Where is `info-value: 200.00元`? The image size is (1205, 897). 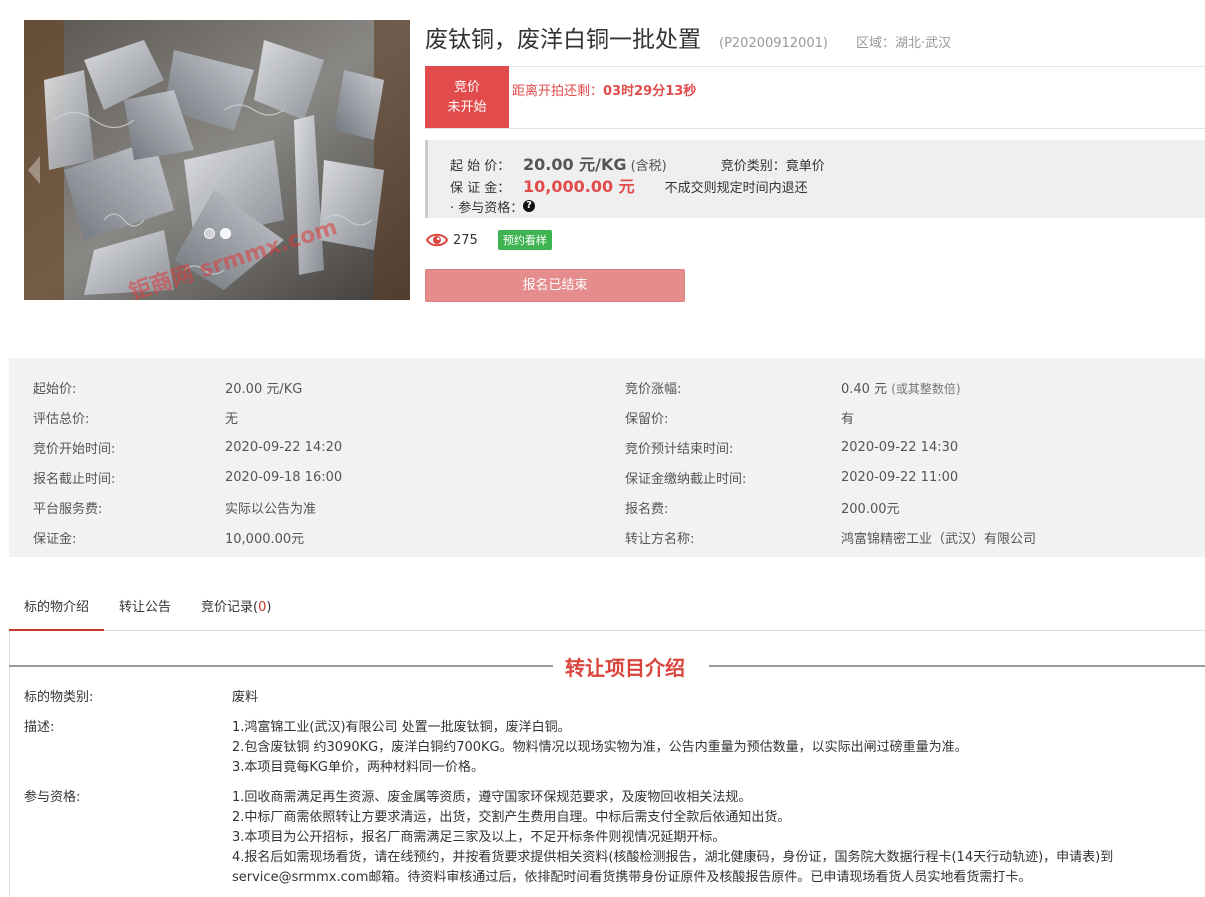 info-value: 200.00元 is located at coordinates (870, 509).